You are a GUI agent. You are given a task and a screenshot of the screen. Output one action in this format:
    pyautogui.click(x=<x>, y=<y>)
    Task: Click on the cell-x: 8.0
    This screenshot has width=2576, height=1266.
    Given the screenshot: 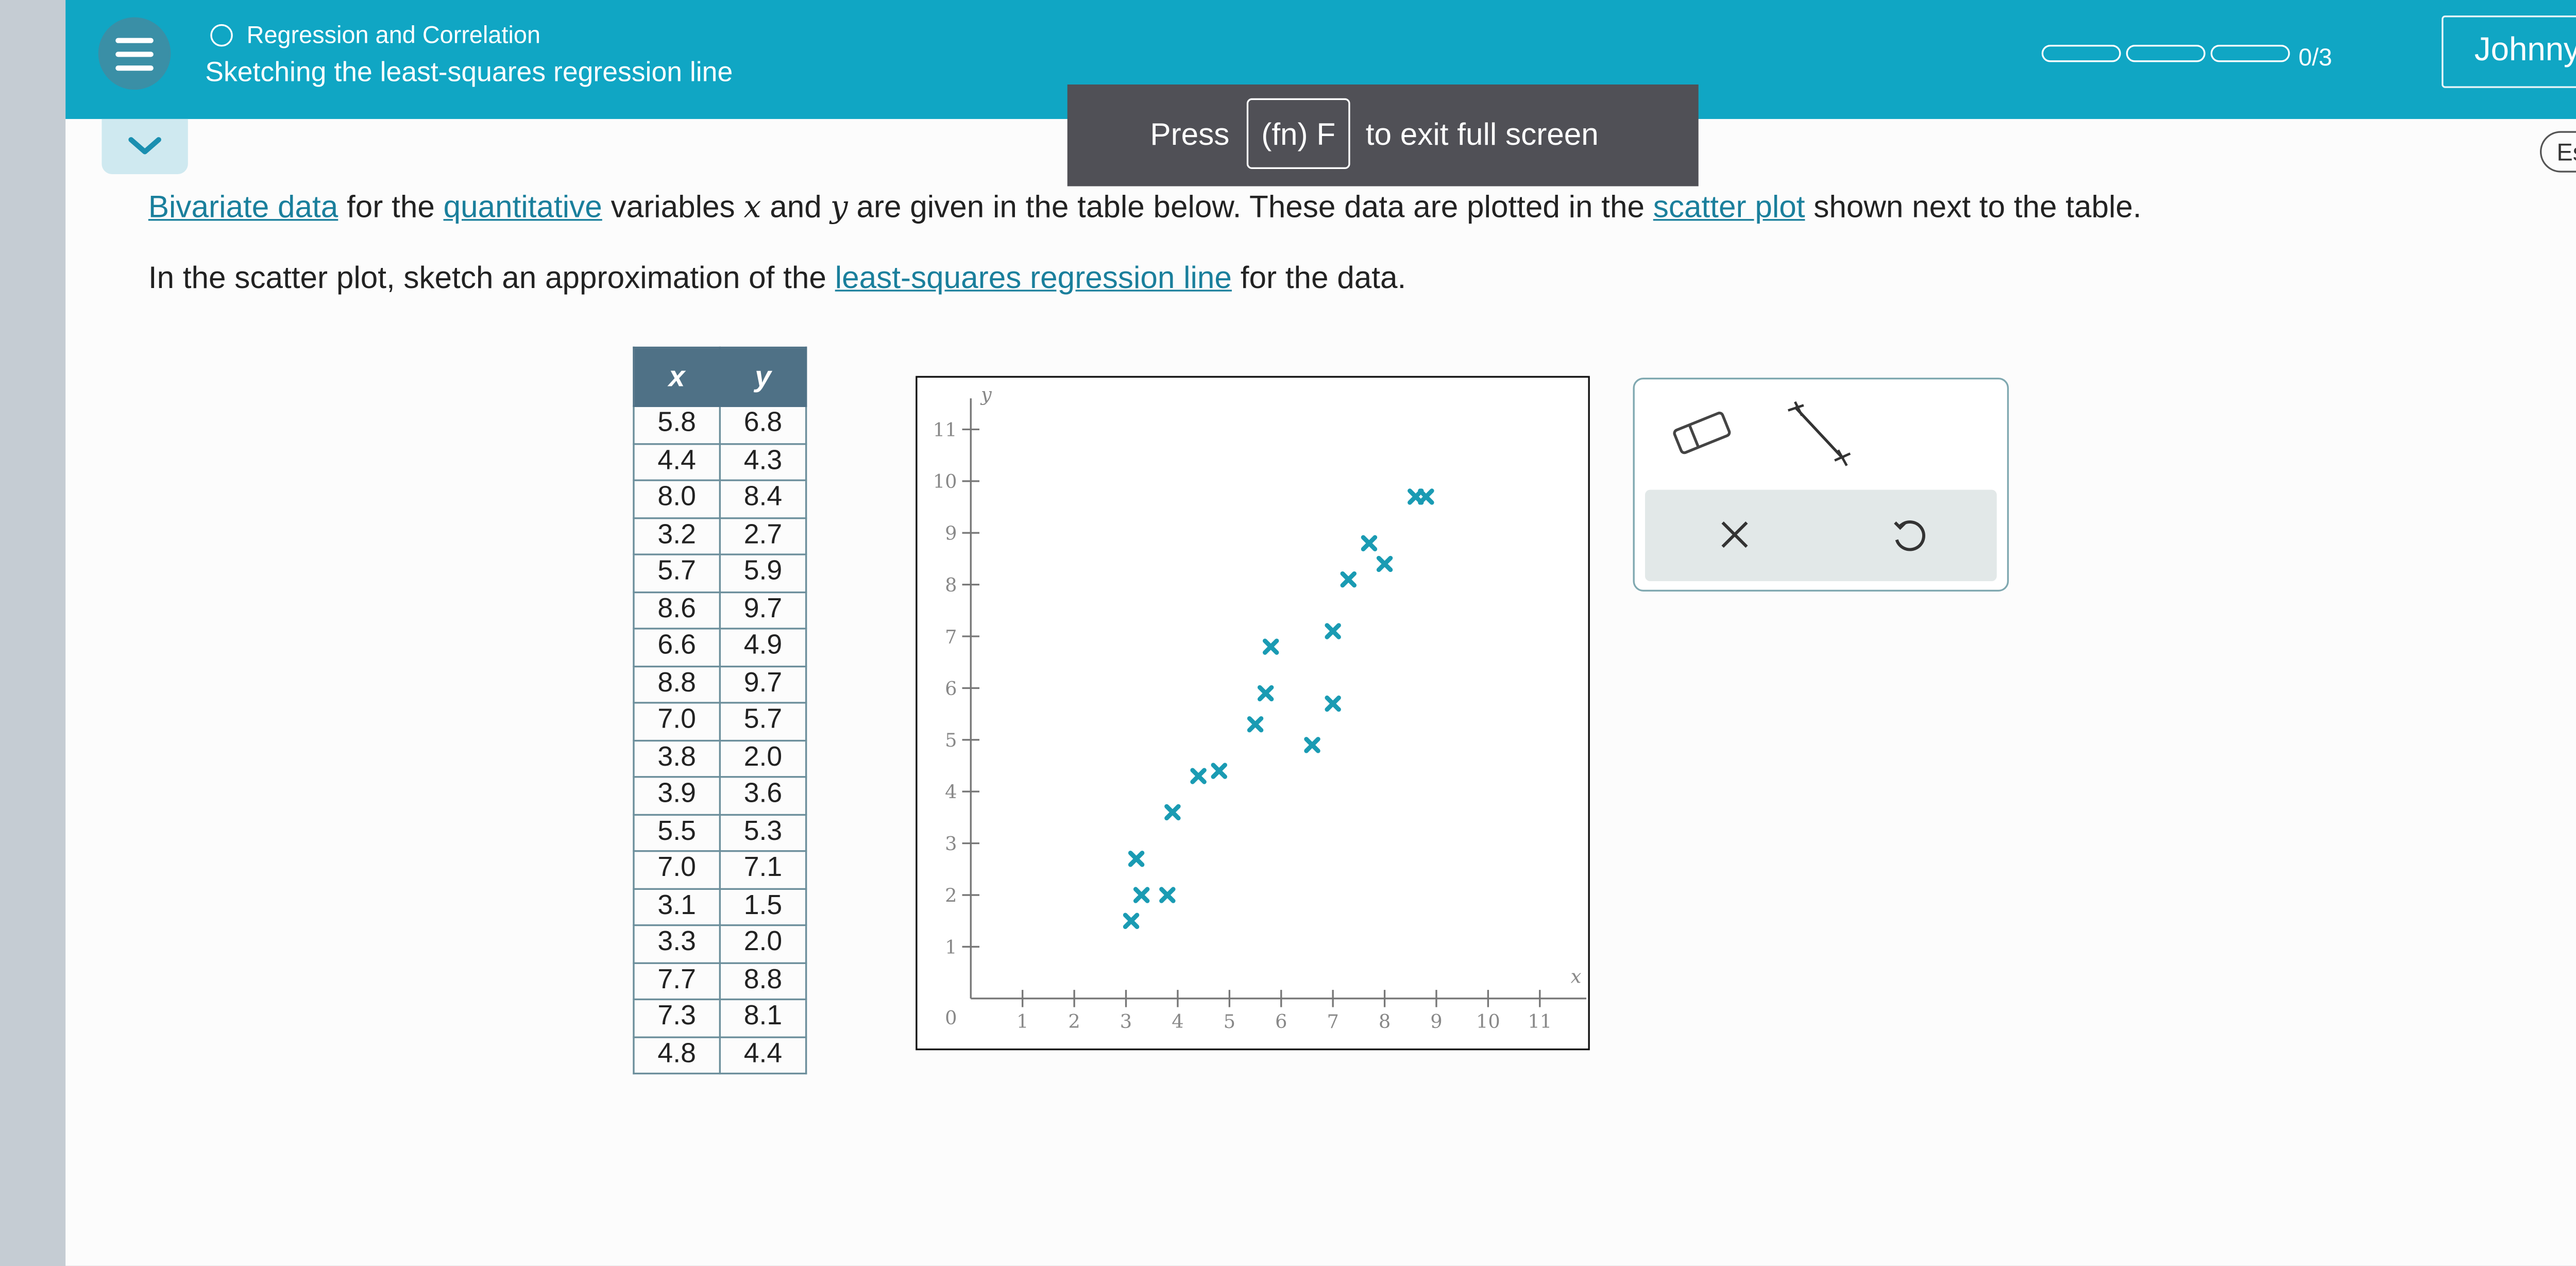 What is the action you would take?
    pyautogui.click(x=677, y=498)
    